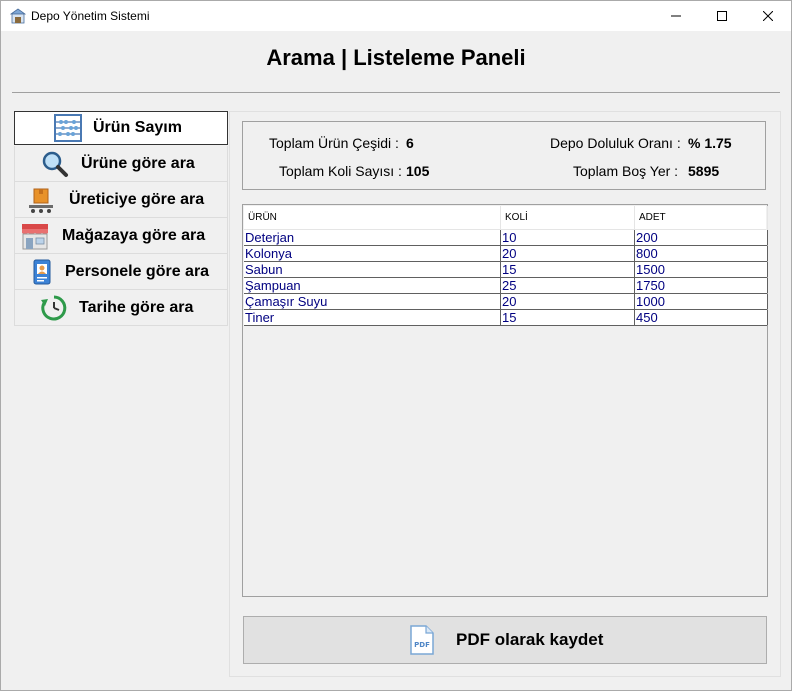 The width and height of the screenshot is (792, 691). What do you see at coordinates (701, 237) in the screenshot?
I see `cell-adet: 200` at bounding box center [701, 237].